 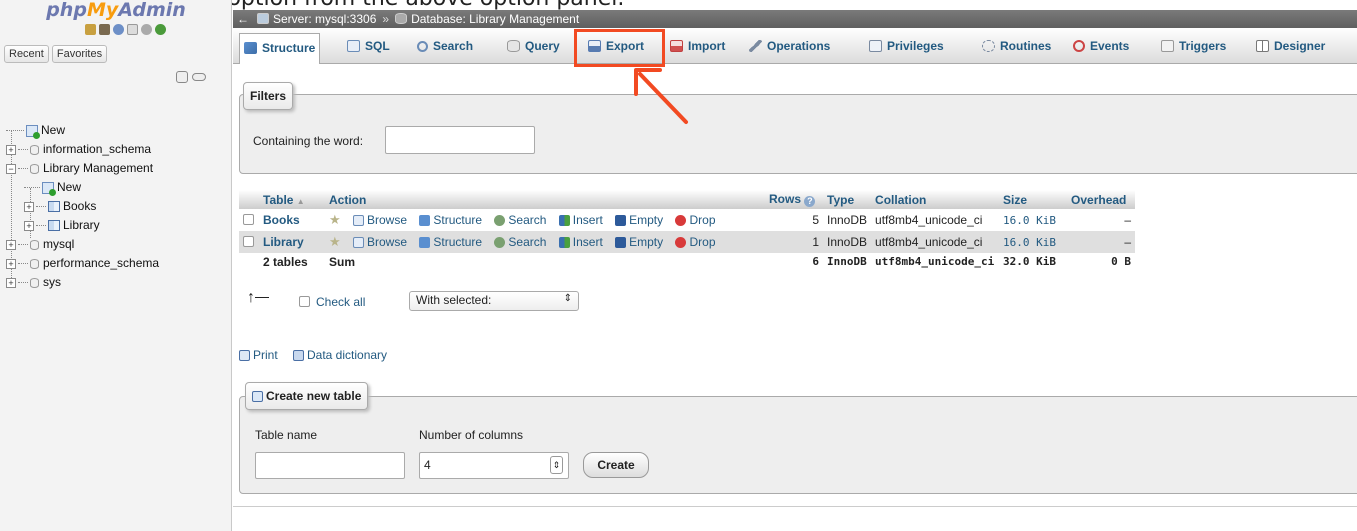 I want to click on row-type: InnoDB, so click(x=847, y=242).